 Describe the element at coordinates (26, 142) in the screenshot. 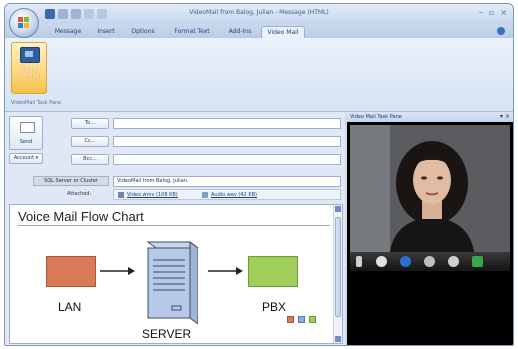

I see `send-label: Send` at that location.